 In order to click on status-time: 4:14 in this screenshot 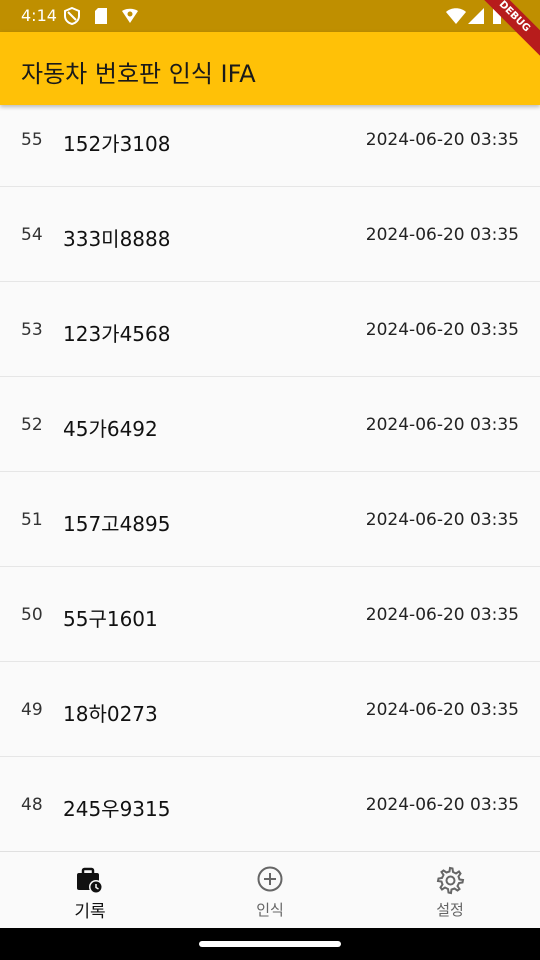, I will do `click(39, 15)`.